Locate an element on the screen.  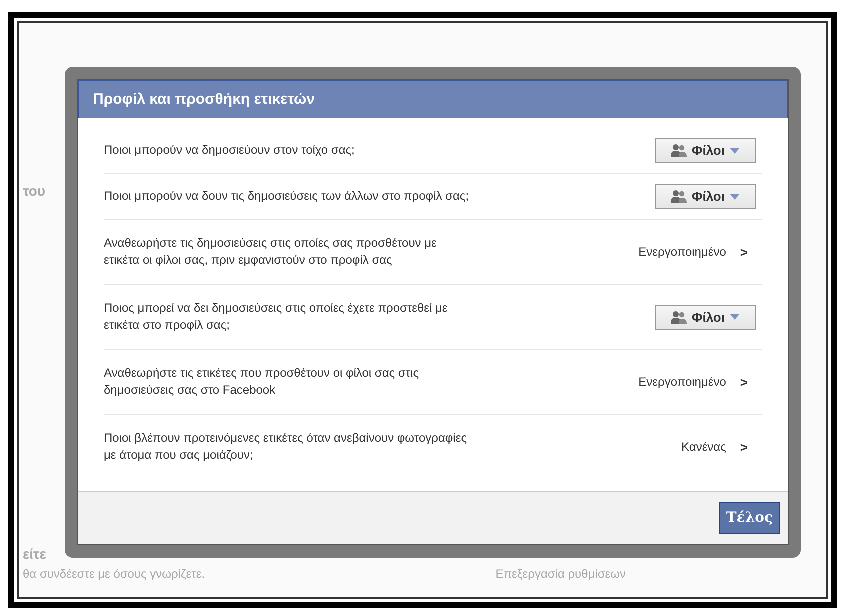
setting-label: Ποιος μπορεί να δει δημοσιεύσεις στις οποίες έχετε προστεθεί με ετικέτα στο προφίλ σας; is located at coordinates (276, 317).